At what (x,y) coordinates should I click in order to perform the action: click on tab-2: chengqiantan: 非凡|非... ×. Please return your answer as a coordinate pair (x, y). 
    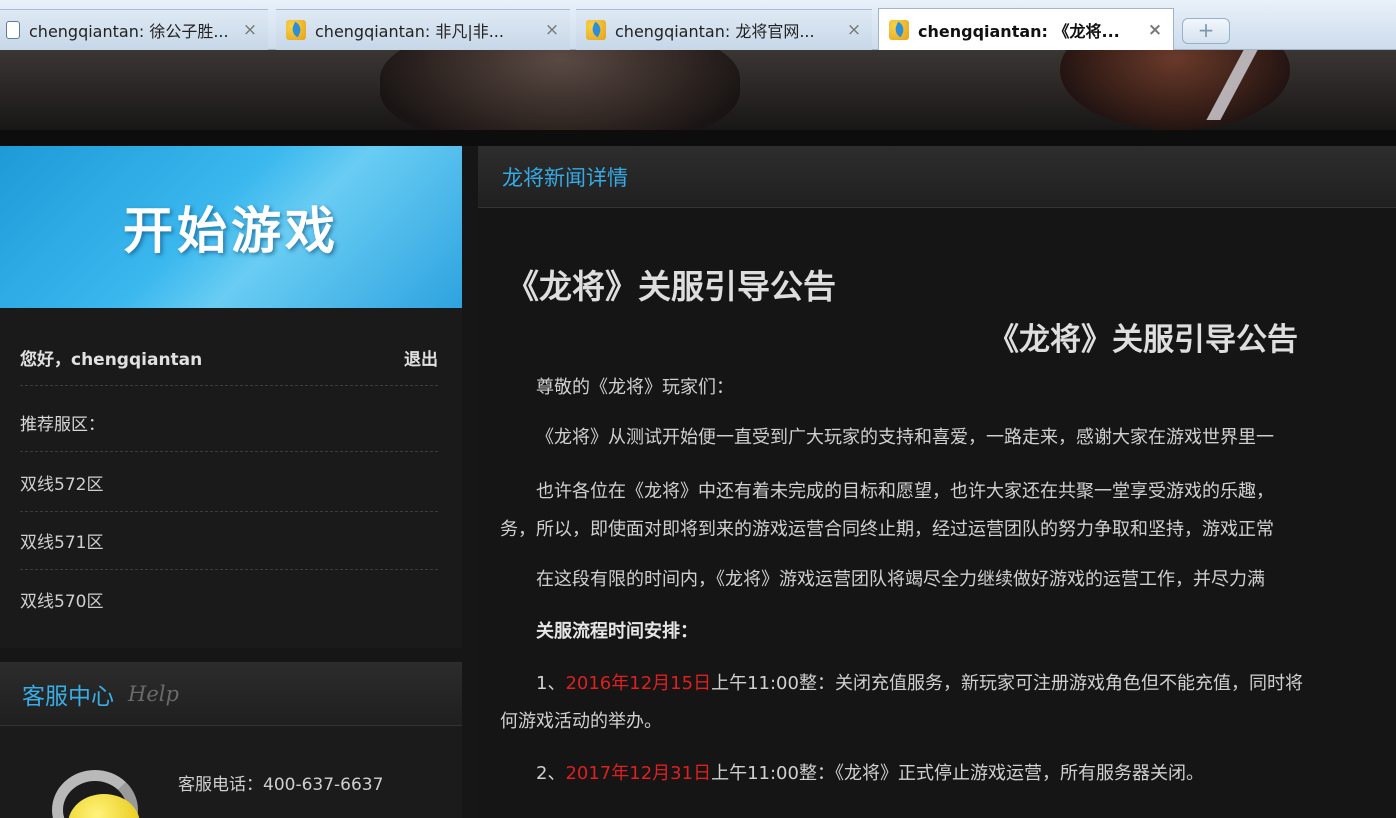
    Looking at the image, I should click on (423, 29).